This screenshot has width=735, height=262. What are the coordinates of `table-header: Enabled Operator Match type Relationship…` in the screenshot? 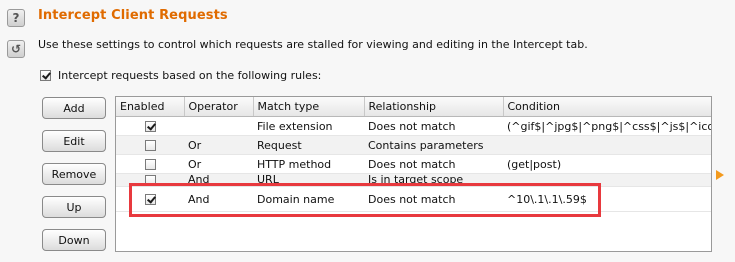 It's located at (413, 107).